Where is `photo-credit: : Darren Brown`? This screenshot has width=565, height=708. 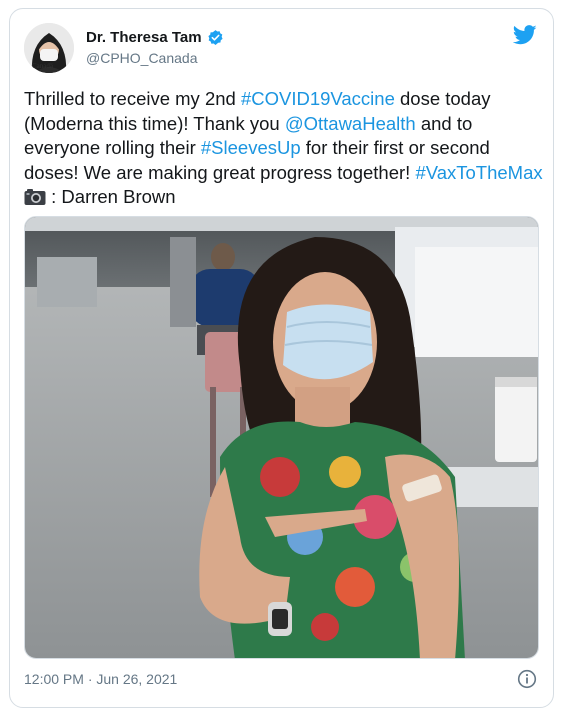
photo-credit: : Darren Brown is located at coordinates (111, 196).